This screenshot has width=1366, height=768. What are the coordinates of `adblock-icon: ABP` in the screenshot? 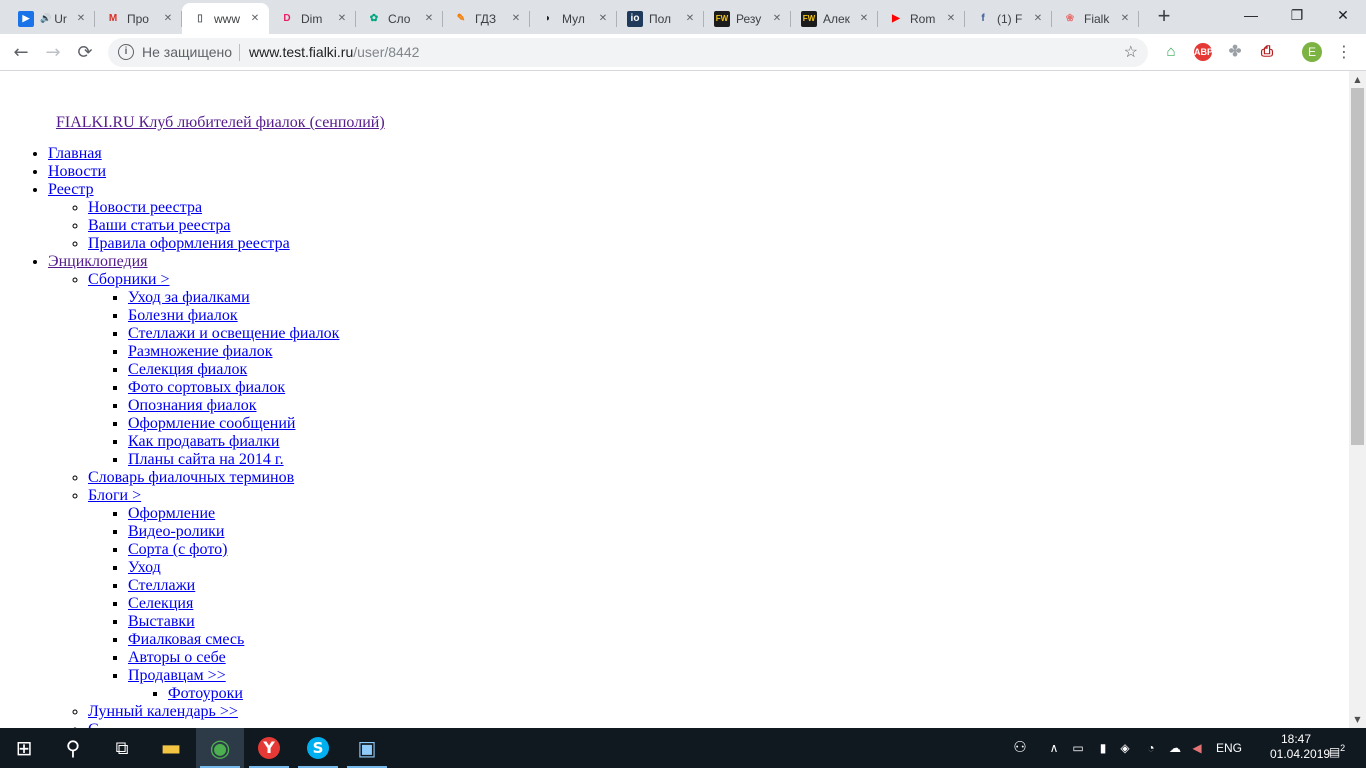 It's located at (1203, 52).